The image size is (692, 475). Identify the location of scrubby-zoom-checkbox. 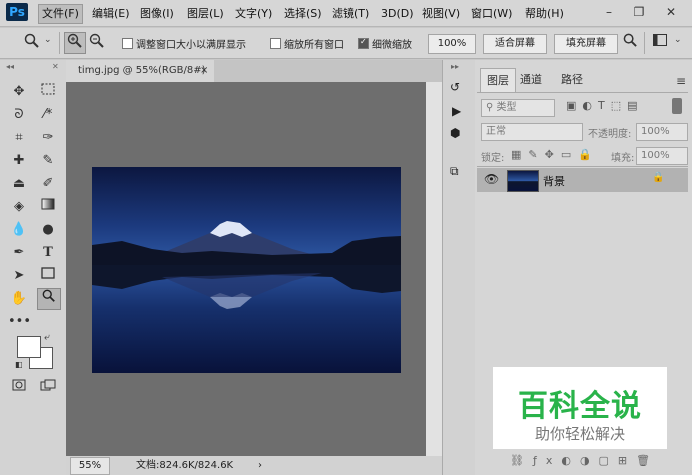
(363, 43).